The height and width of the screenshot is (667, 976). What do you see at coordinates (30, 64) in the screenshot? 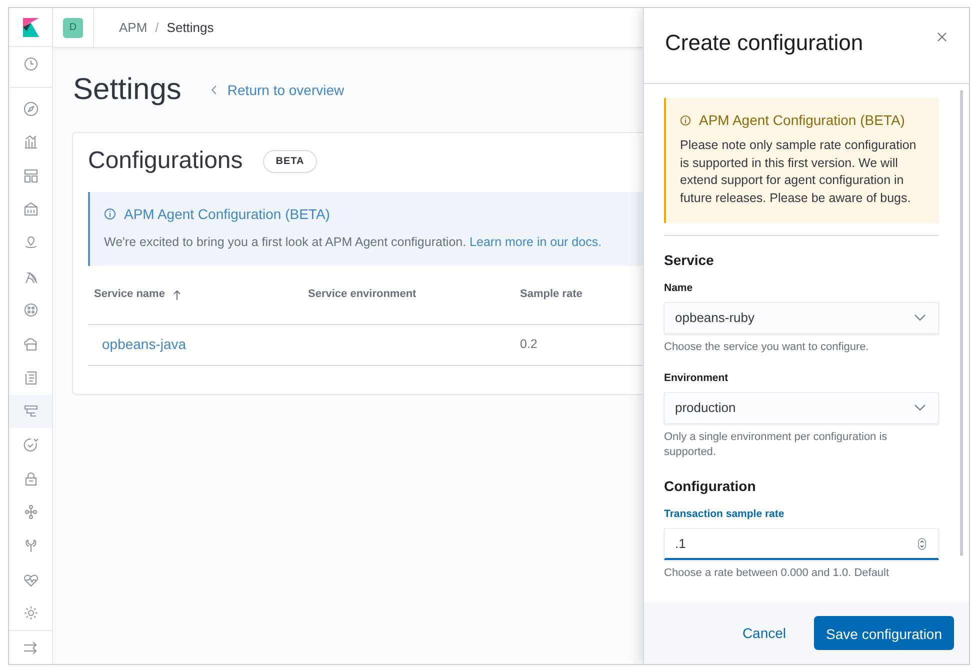
I see `clock-icon` at bounding box center [30, 64].